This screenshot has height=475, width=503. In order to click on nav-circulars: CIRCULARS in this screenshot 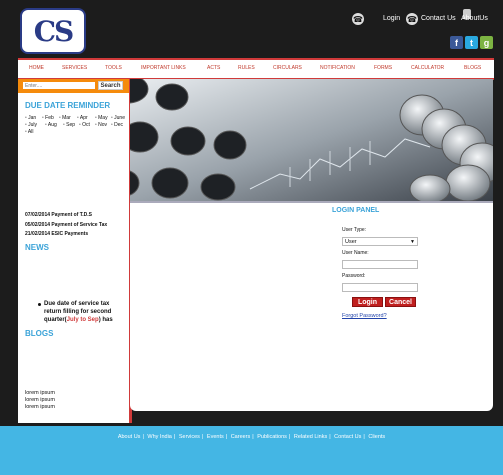, I will do `click(287, 68)`.